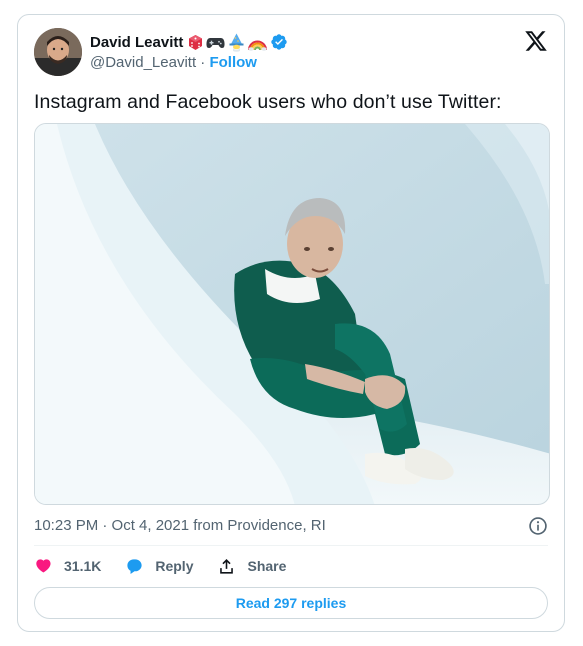  What do you see at coordinates (83, 566) in the screenshot?
I see `like-count: 31.1K` at bounding box center [83, 566].